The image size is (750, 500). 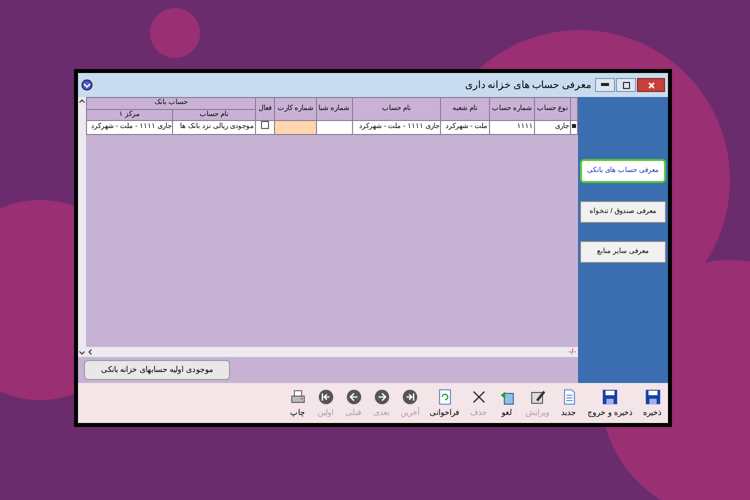 I want to click on maximize-icon, so click(x=626, y=85).